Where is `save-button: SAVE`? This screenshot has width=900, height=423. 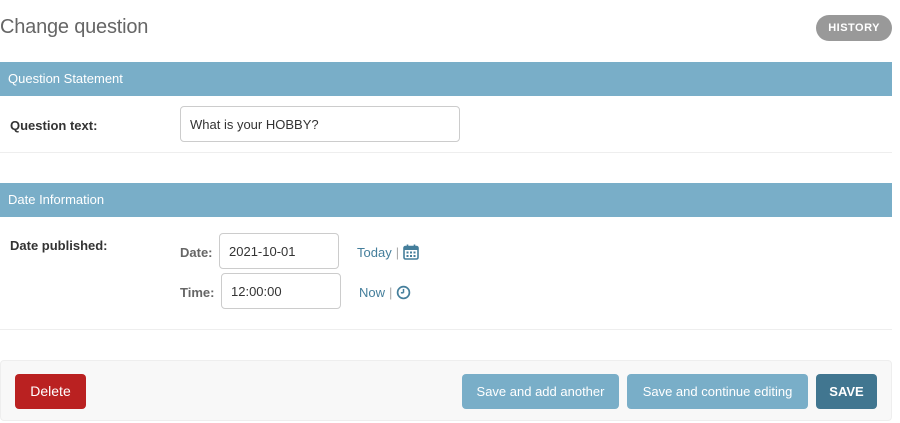
save-button: SAVE is located at coordinates (846, 391).